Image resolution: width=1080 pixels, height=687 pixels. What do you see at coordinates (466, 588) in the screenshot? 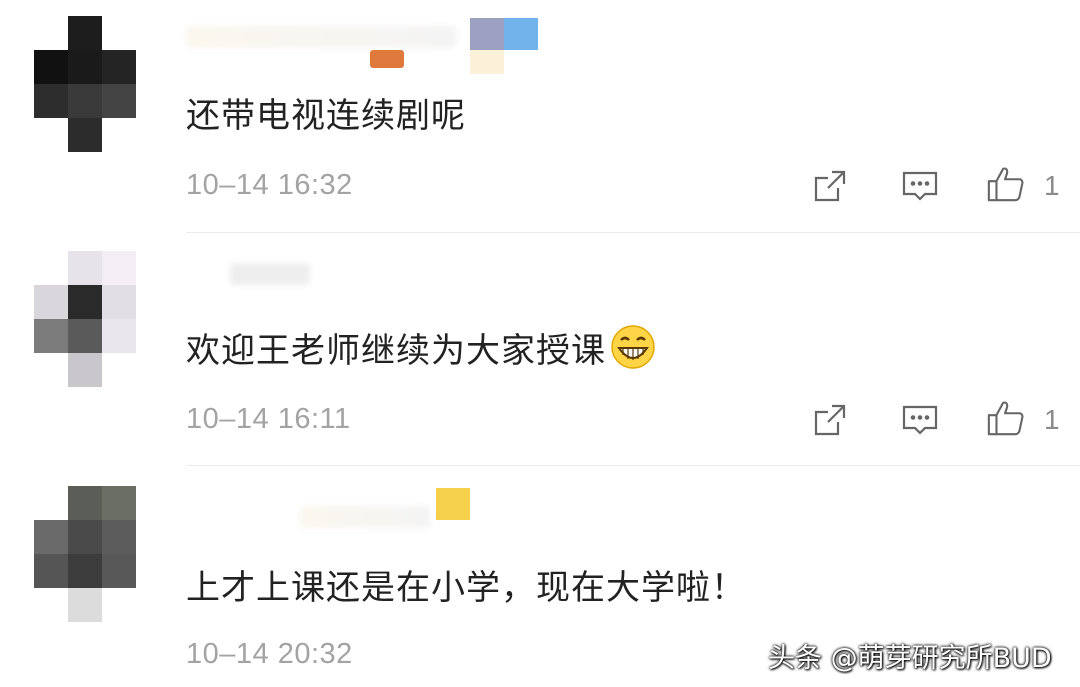
I see `comment-text: 上才上课还是在小学，现在大学啦！` at bounding box center [466, 588].